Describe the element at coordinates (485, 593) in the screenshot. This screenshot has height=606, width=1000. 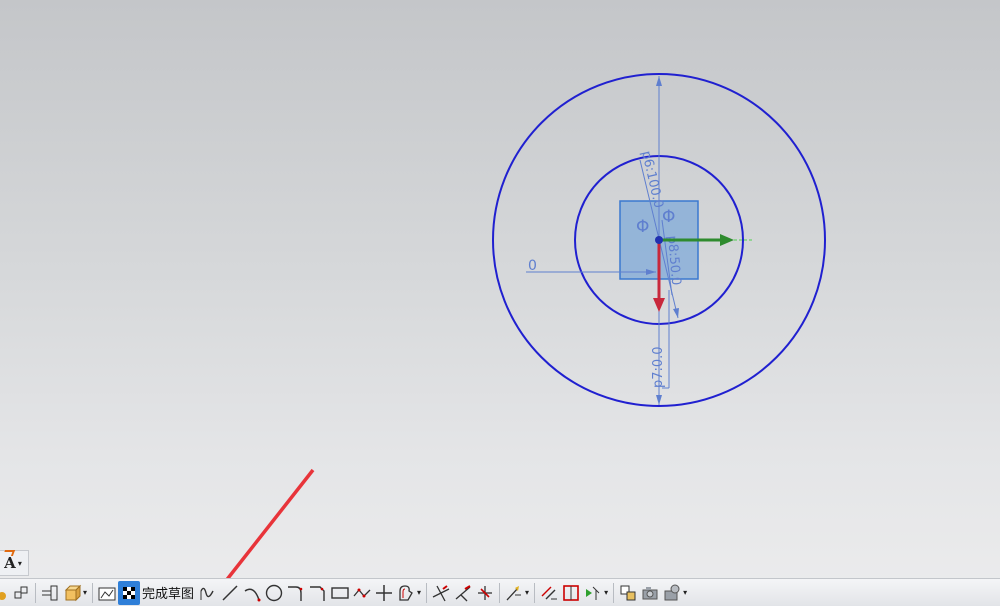
I see `make-corner-icon` at that location.